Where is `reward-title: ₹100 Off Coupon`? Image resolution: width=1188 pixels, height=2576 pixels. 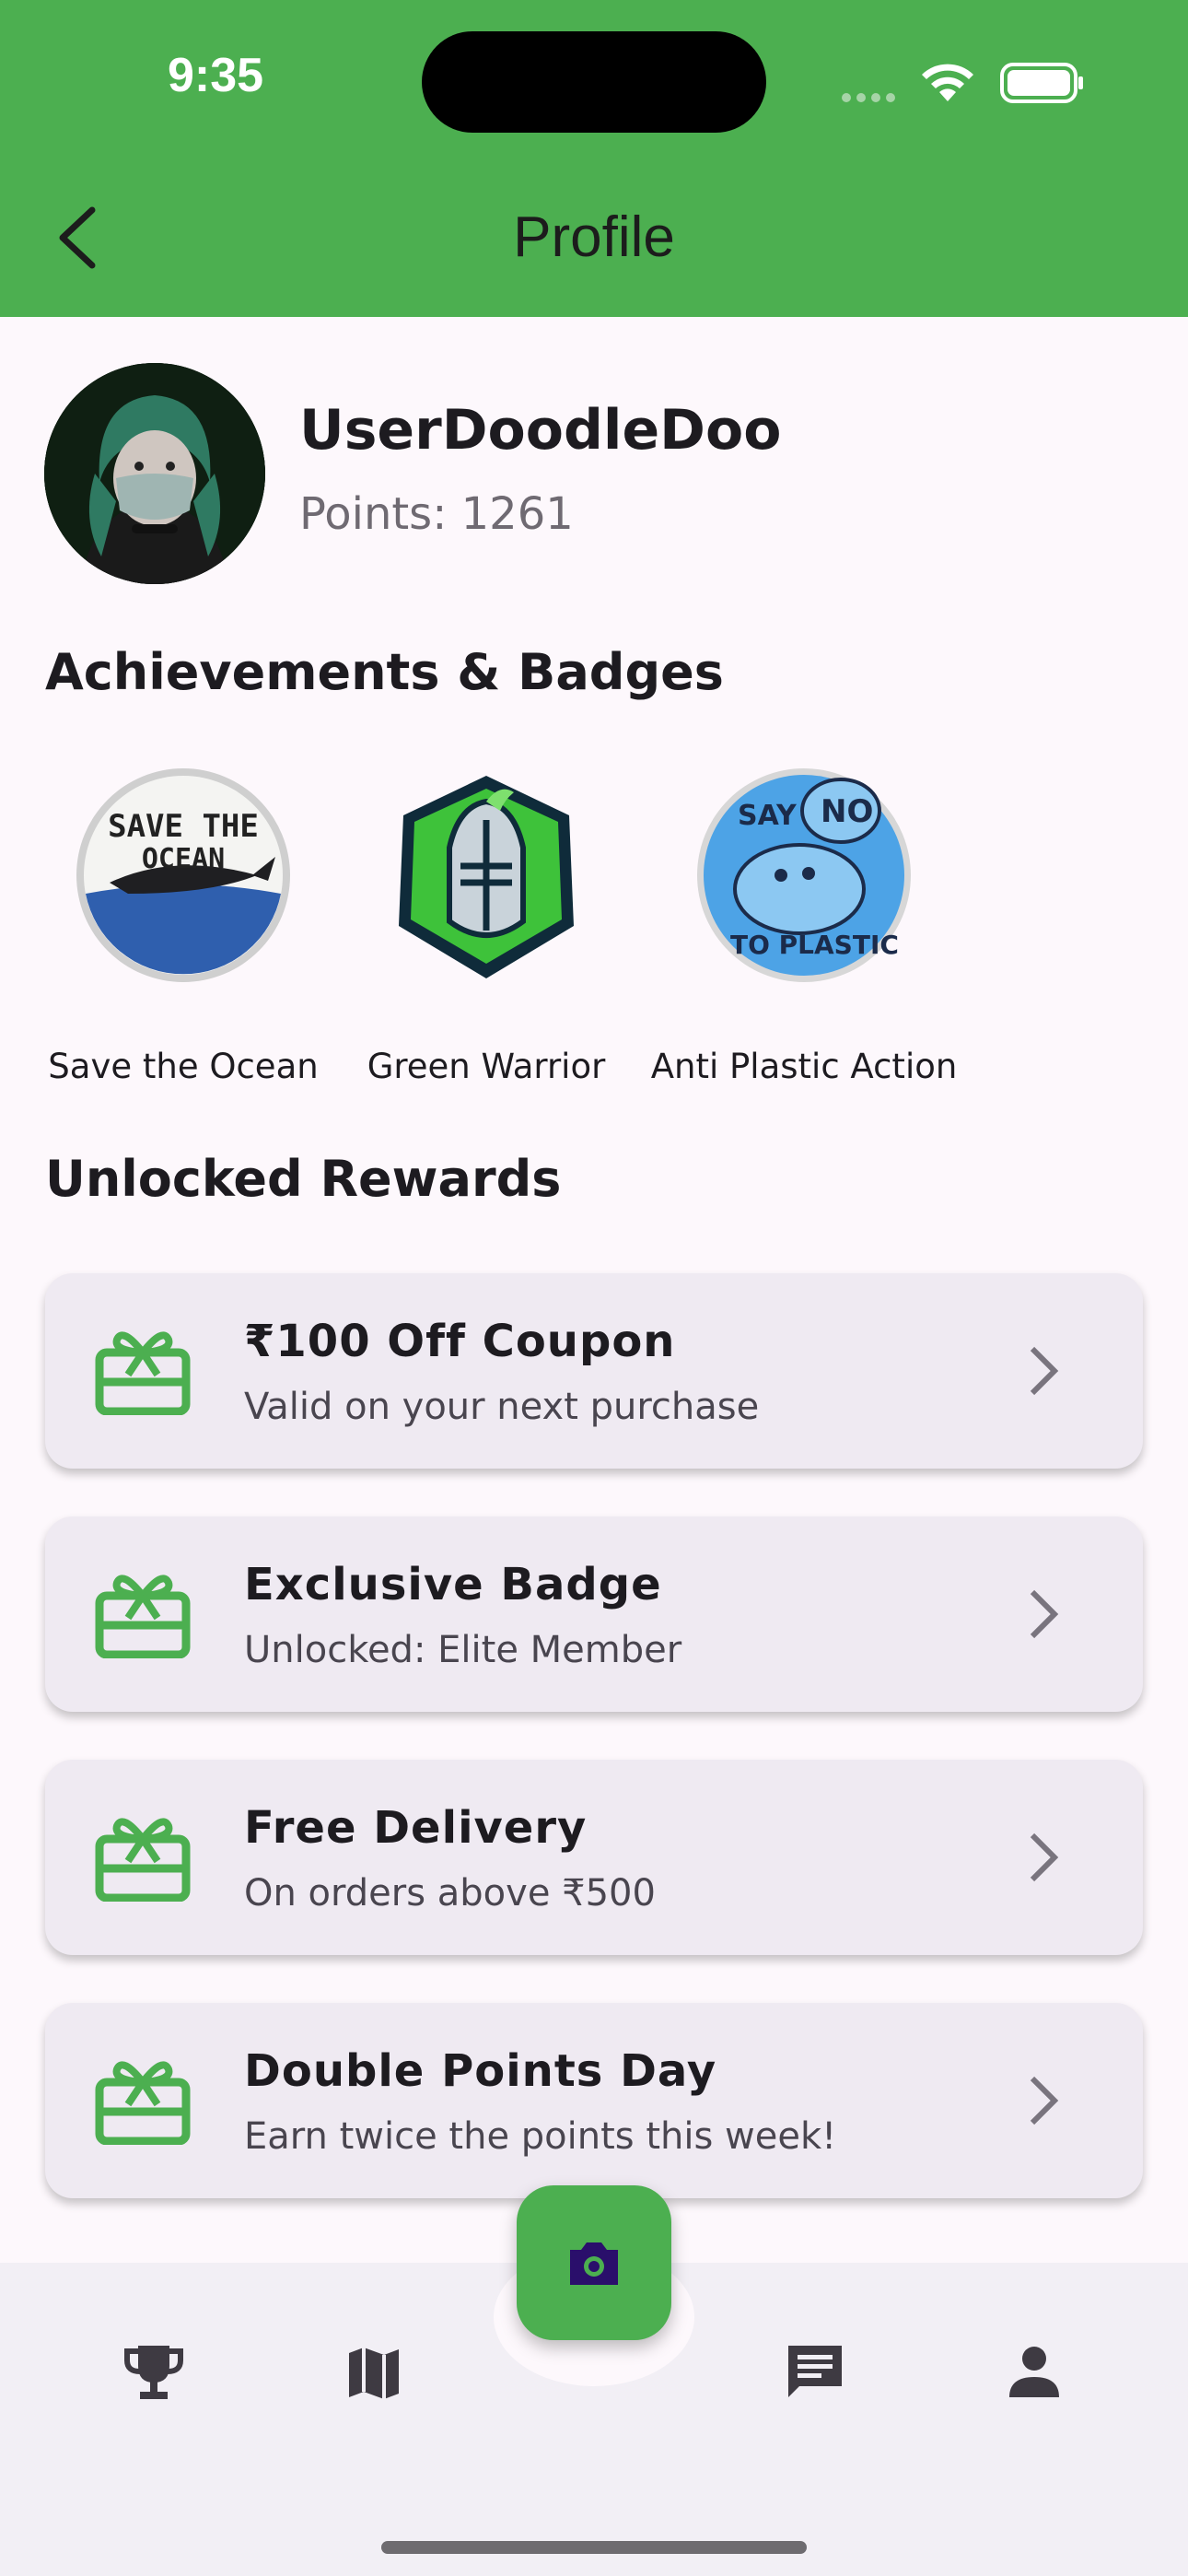
reward-title: ₹100 Off Coupon is located at coordinates (460, 1341).